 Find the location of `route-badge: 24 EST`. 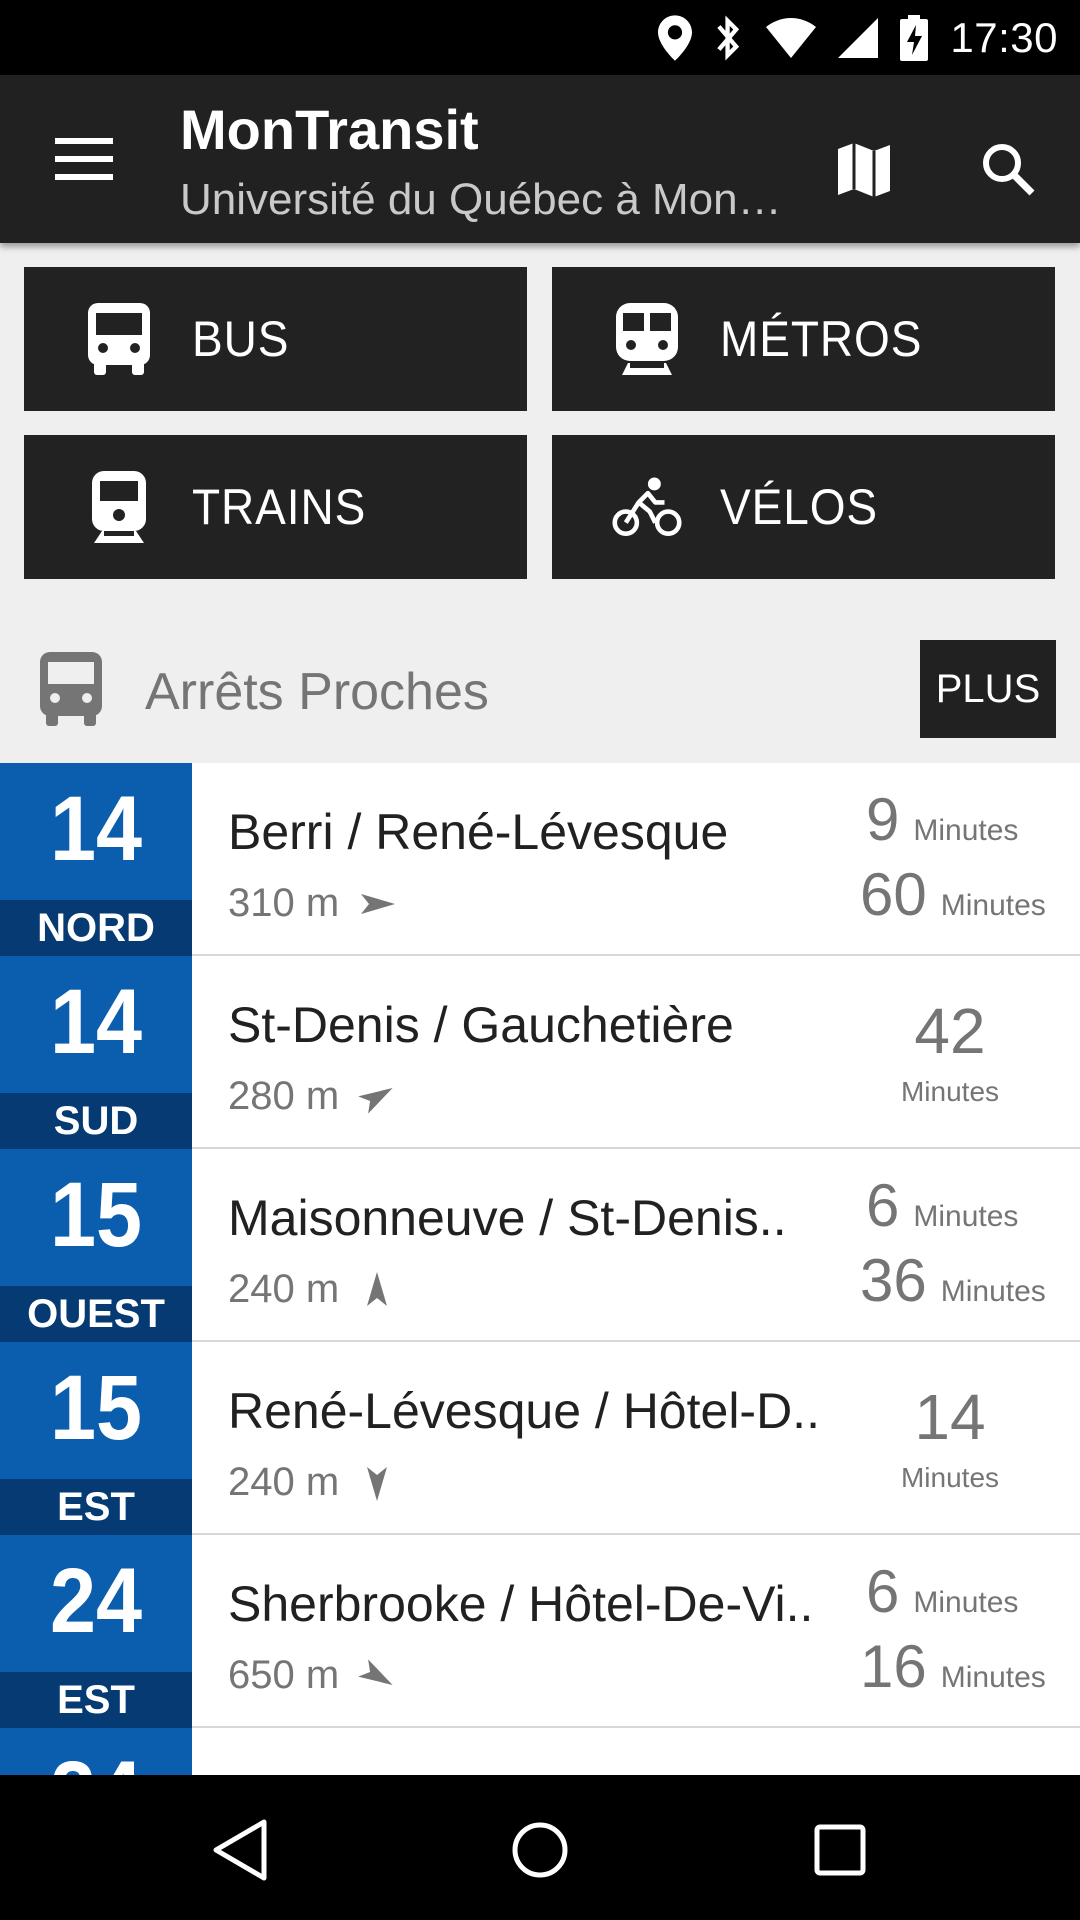

route-badge: 24 EST is located at coordinates (96, 1631).